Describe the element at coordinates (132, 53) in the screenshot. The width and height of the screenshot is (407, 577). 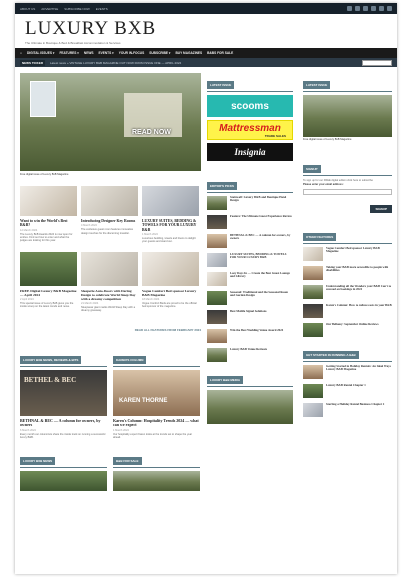
I see `nav-item-in-focus: YOUR IN-FOCUS` at that location.